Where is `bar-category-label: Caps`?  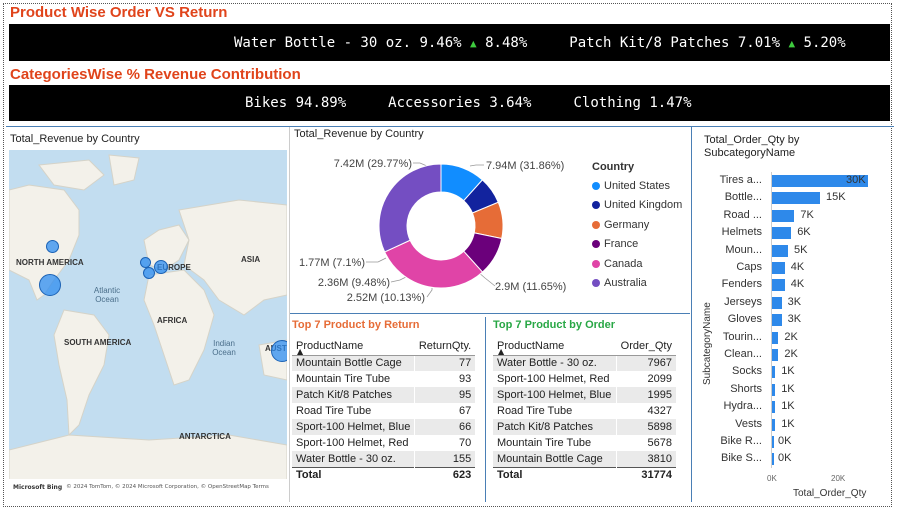
bar-category-label: Caps is located at coordinates (749, 267).